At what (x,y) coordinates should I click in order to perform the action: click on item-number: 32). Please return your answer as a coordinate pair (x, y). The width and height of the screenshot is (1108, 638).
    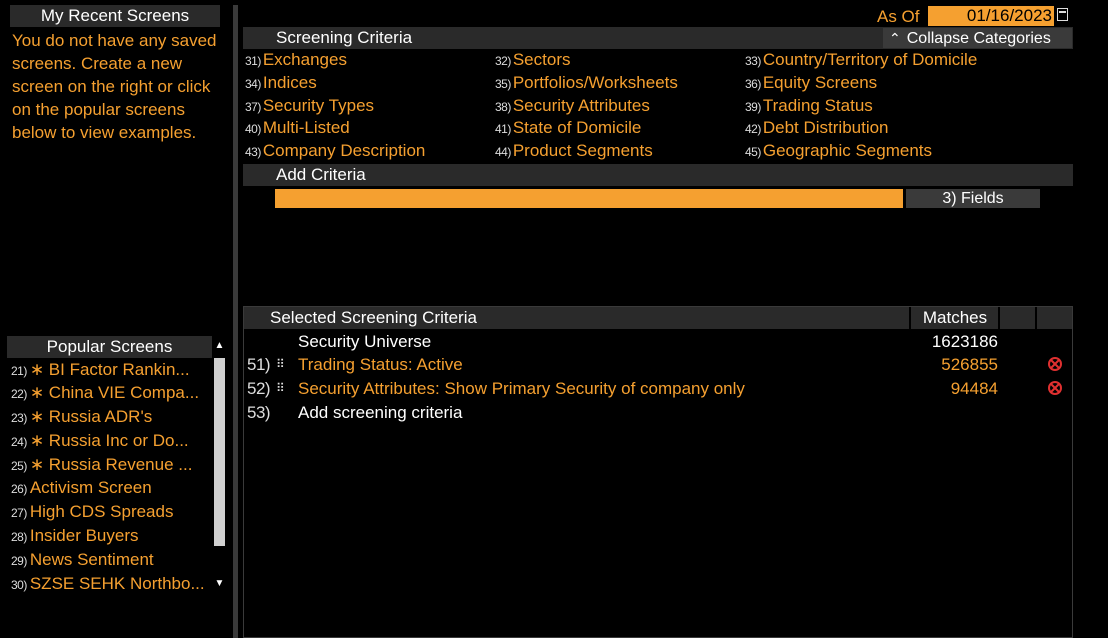
    Looking at the image, I should click on (503, 61).